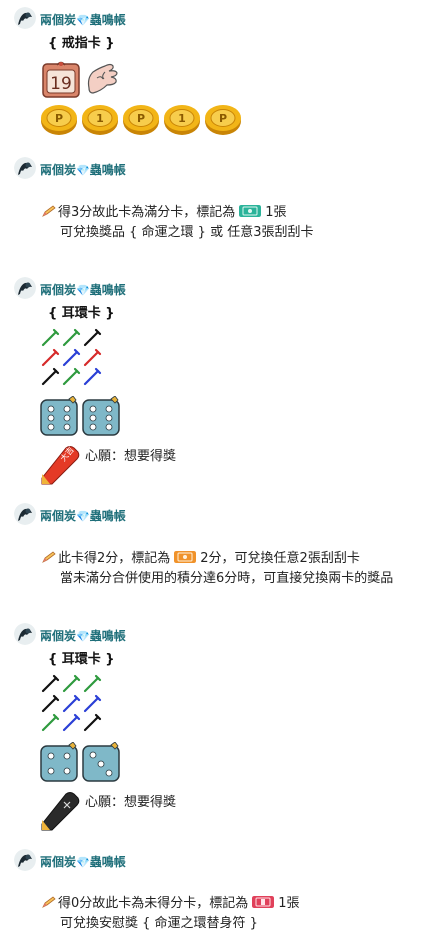  I want to click on calendar-day: 19, so click(61, 84).